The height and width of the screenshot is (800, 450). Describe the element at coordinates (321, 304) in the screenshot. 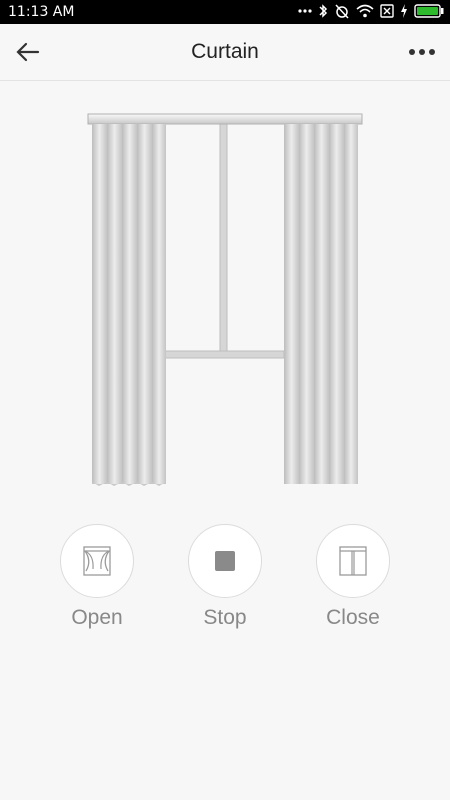

I see `right-curtain` at that location.